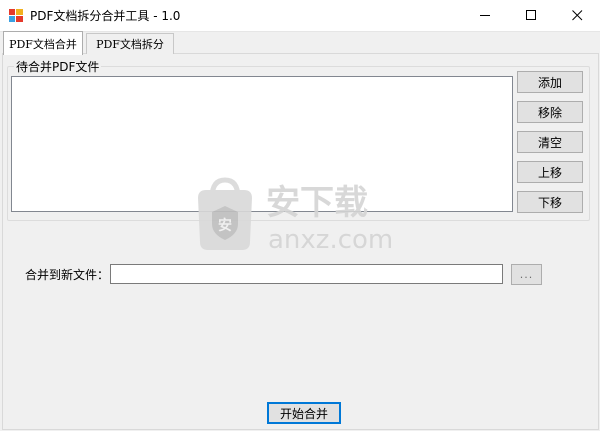  Describe the element at coordinates (550, 202) in the screenshot. I see `move-down-button: 下移` at that location.